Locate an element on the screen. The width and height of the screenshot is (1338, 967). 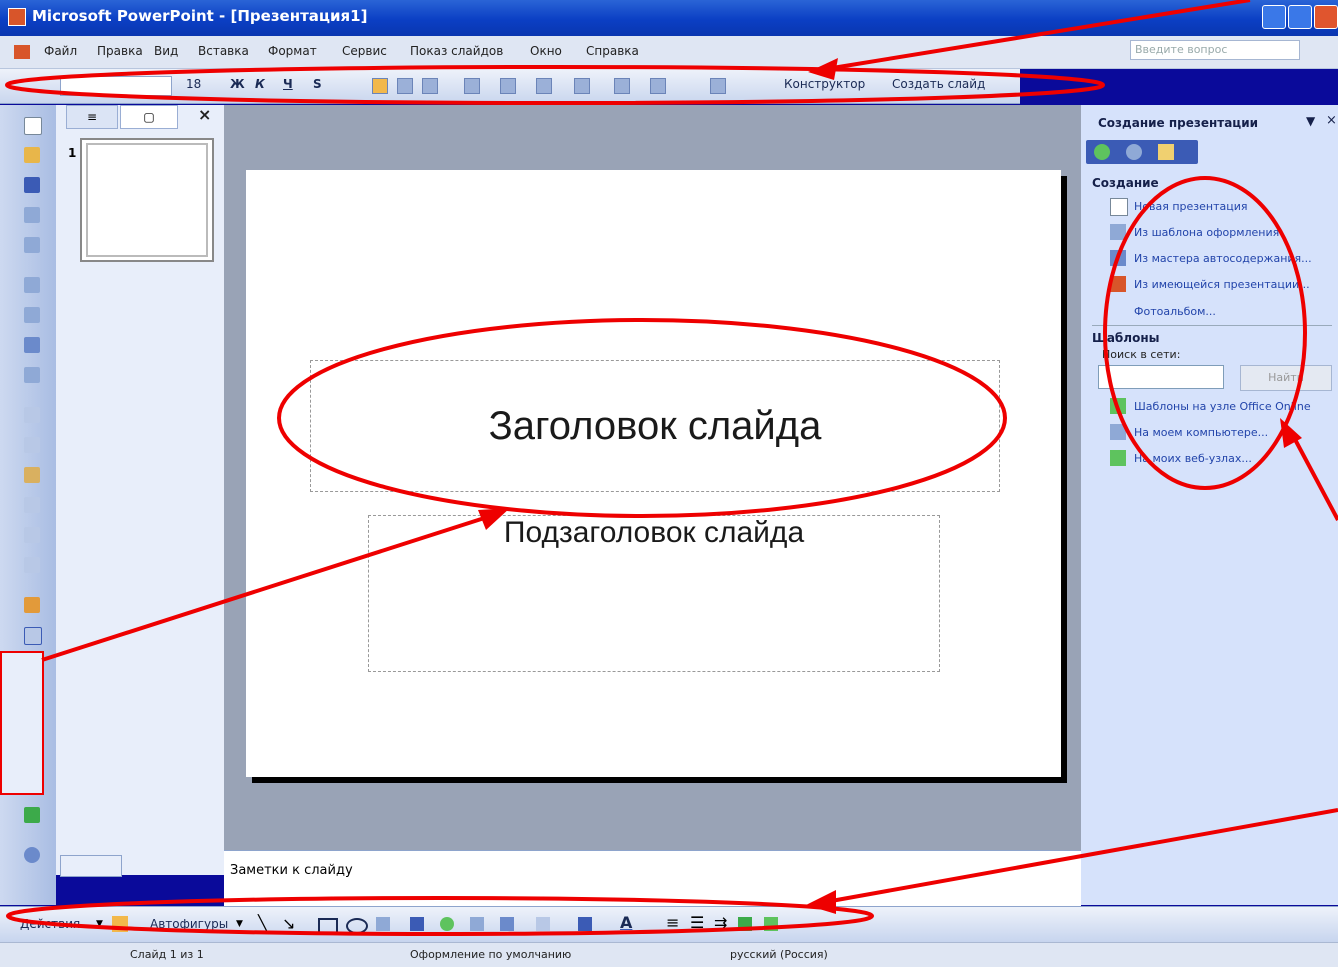
template-search-input is located at coordinates (1161, 377).